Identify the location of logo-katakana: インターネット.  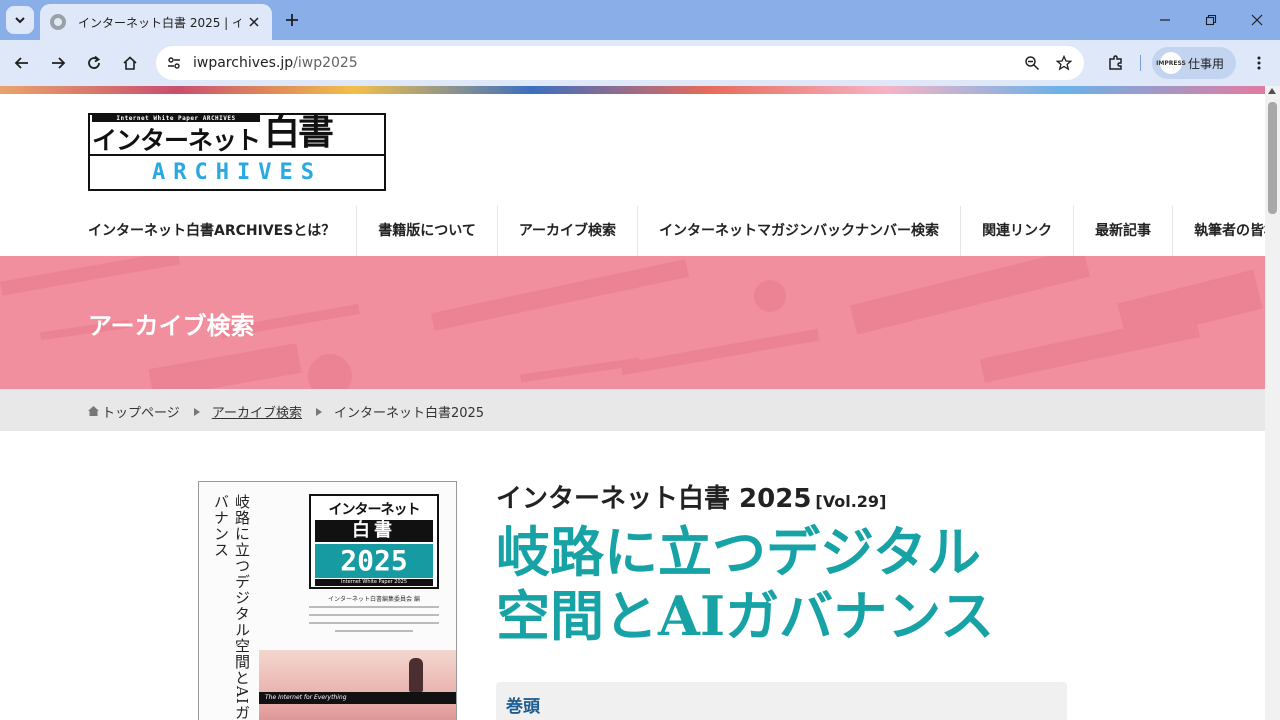
(176, 140).